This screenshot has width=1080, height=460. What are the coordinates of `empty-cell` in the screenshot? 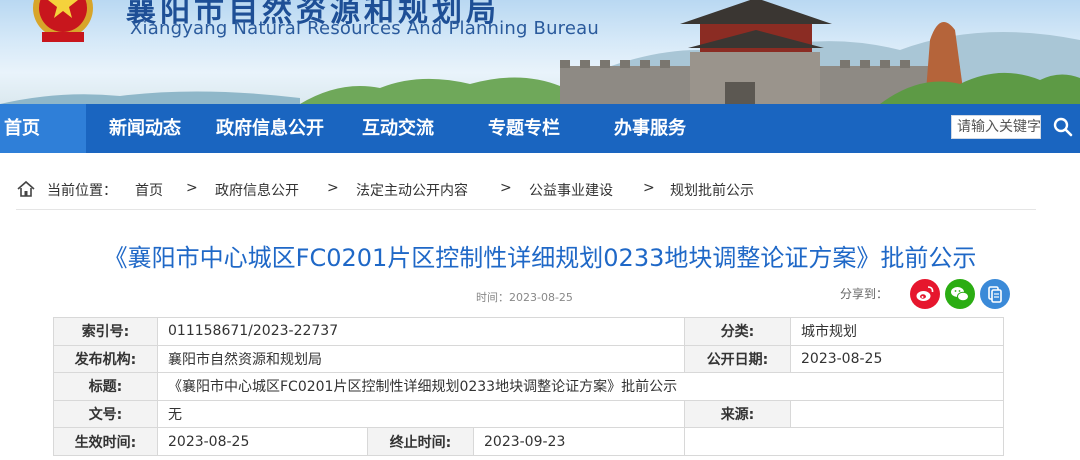 It's located at (844, 441).